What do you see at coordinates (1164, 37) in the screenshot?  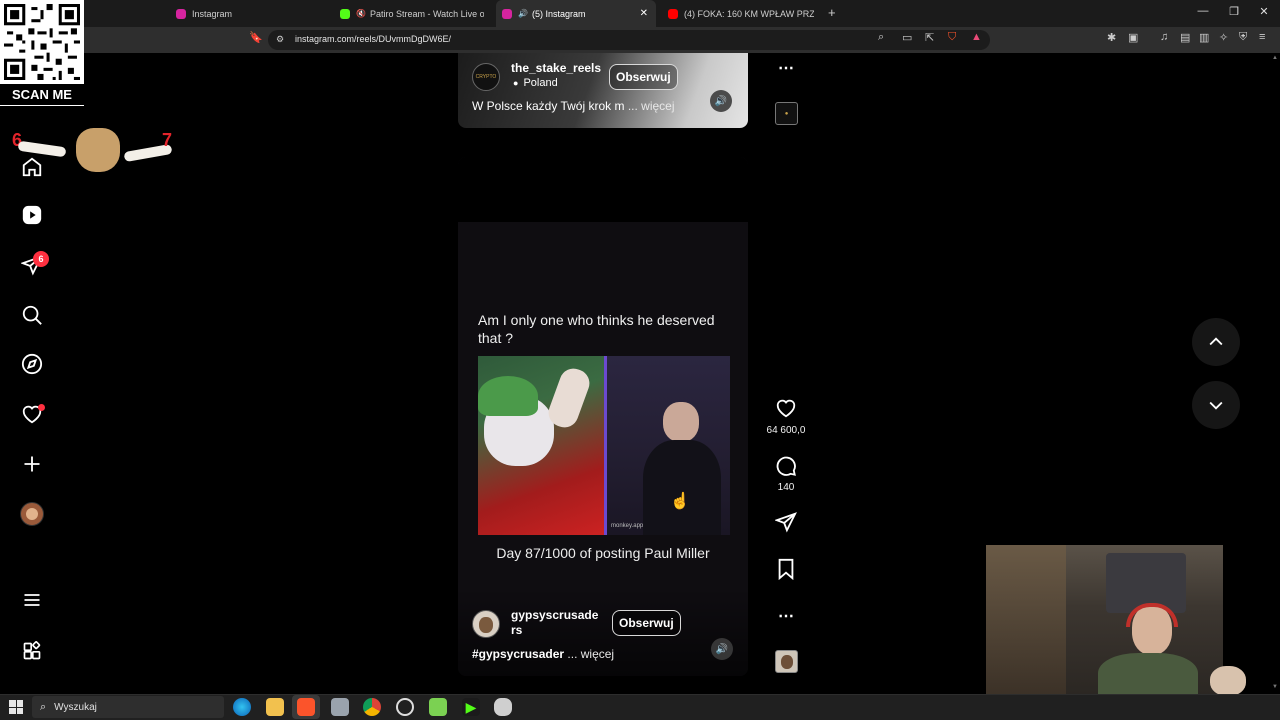 I see `media-icon: ♫` at bounding box center [1164, 37].